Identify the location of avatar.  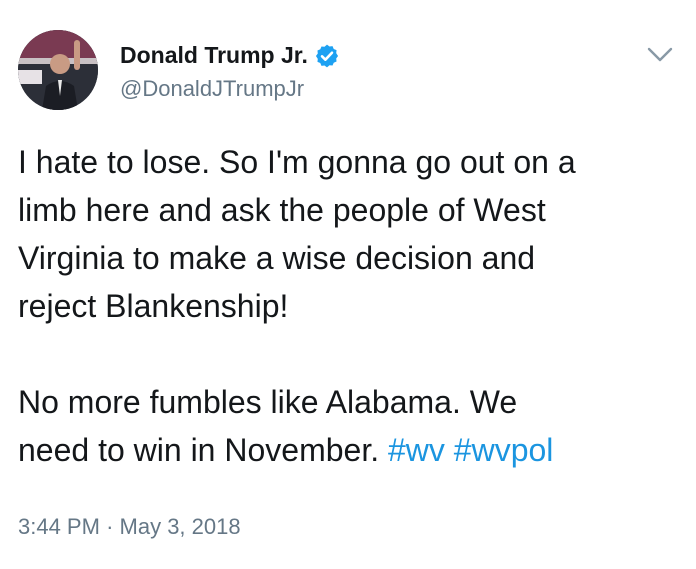
(58, 70).